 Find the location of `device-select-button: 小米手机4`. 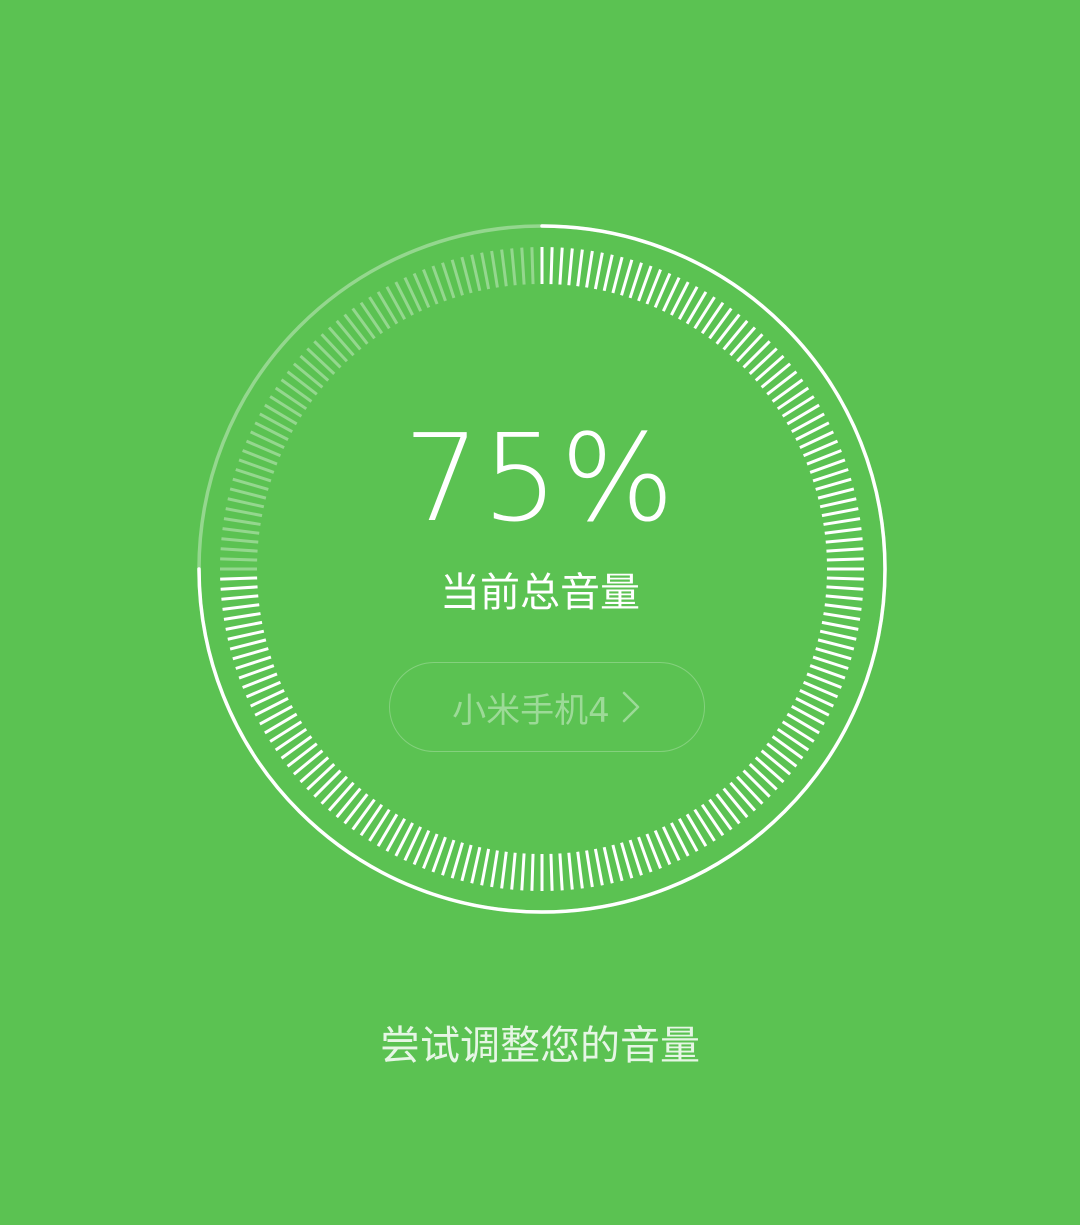

device-select-button: 小米手机4 is located at coordinates (547, 707).